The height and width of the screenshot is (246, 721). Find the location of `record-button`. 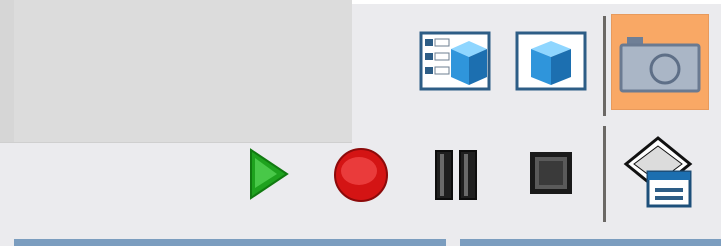

record-button is located at coordinates (361, 175).